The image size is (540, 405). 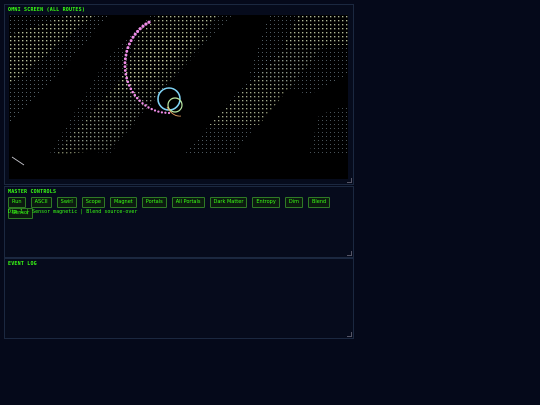 What do you see at coordinates (66, 202) in the screenshot?
I see `swirl-button: Swirl` at bounding box center [66, 202].